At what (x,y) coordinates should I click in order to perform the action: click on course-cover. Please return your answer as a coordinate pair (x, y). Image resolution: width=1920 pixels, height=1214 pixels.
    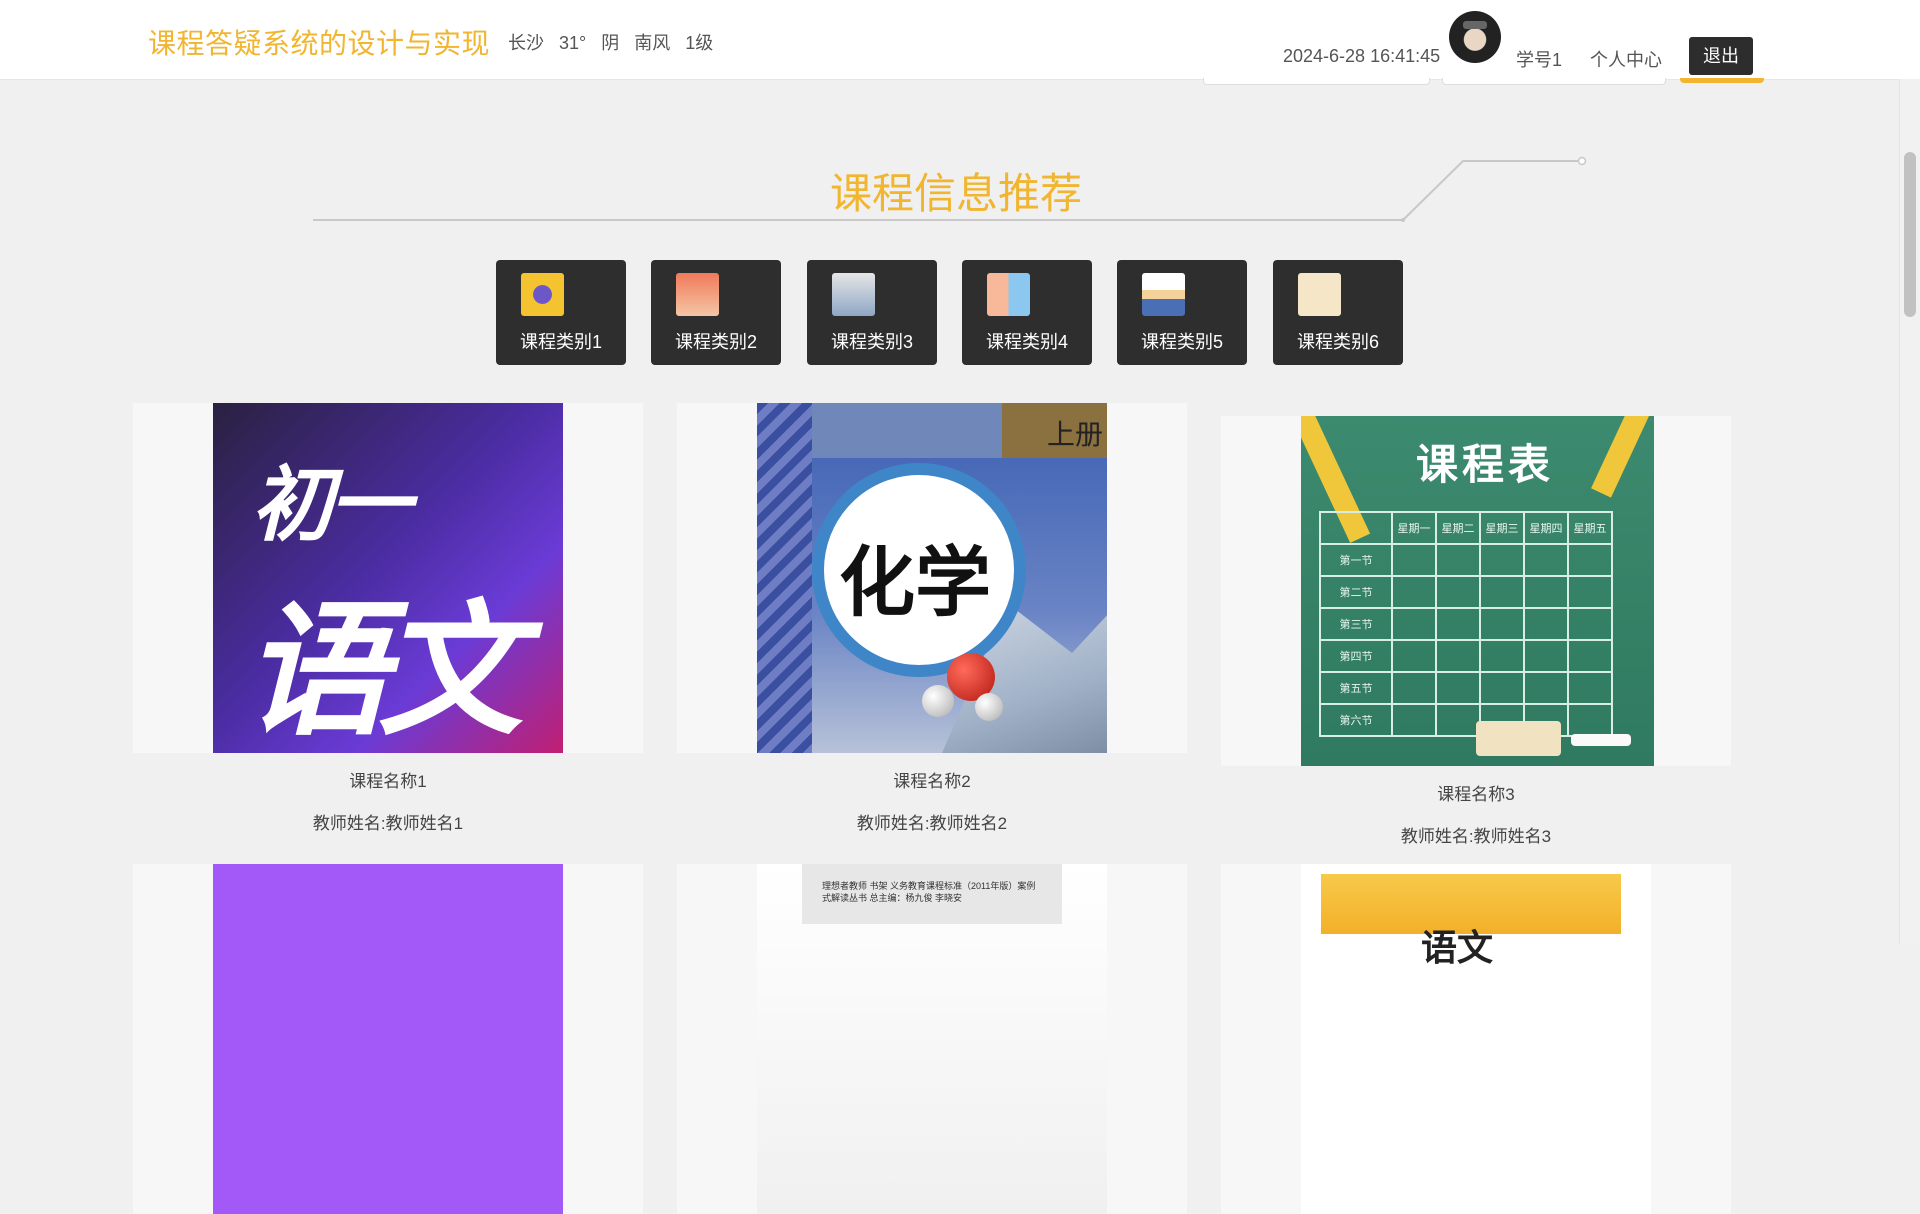
    Looking at the image, I should click on (388, 1039).